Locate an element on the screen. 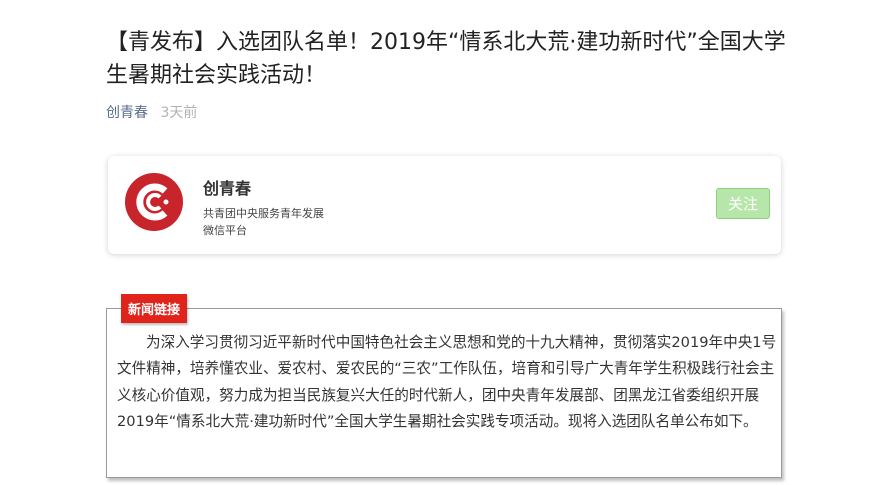 This screenshot has width=870, height=485. follow-button: 关注 is located at coordinates (743, 203).